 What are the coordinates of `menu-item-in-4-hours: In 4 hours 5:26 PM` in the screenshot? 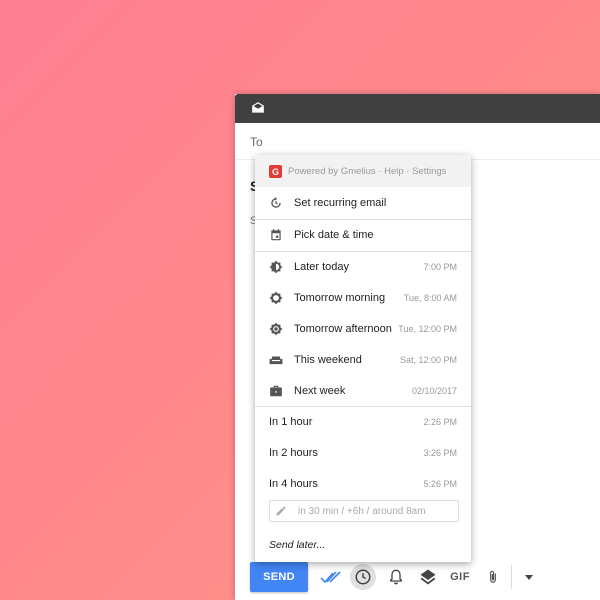 It's located at (363, 484).